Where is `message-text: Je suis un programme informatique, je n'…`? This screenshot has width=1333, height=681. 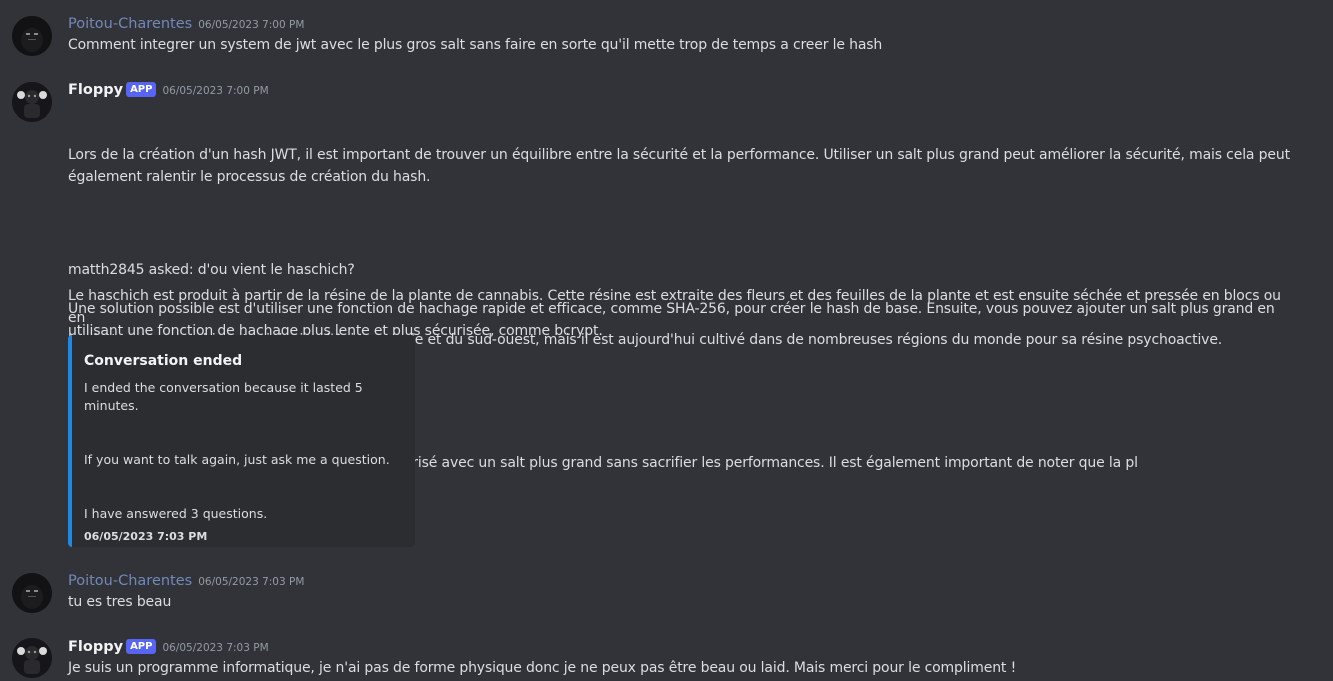
message-text: Je suis un programme informatique, je n'… is located at coordinates (542, 668).